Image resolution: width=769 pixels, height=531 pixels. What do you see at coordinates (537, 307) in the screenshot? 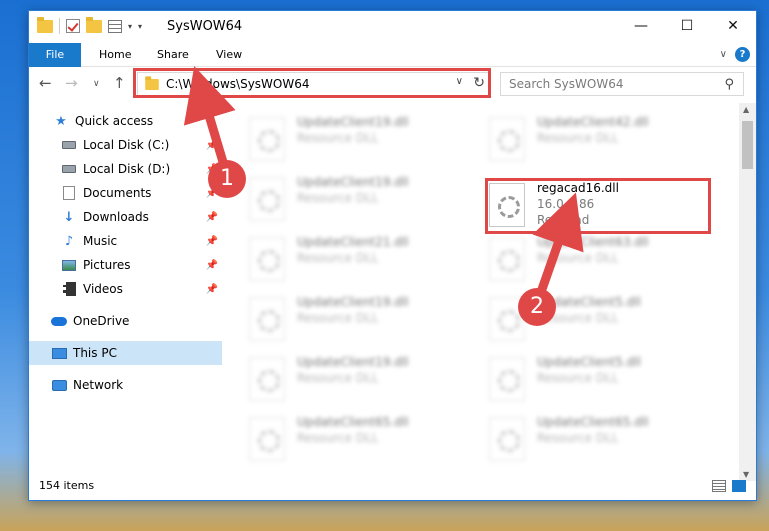
I see `step-2-badge: 2` at bounding box center [537, 307].